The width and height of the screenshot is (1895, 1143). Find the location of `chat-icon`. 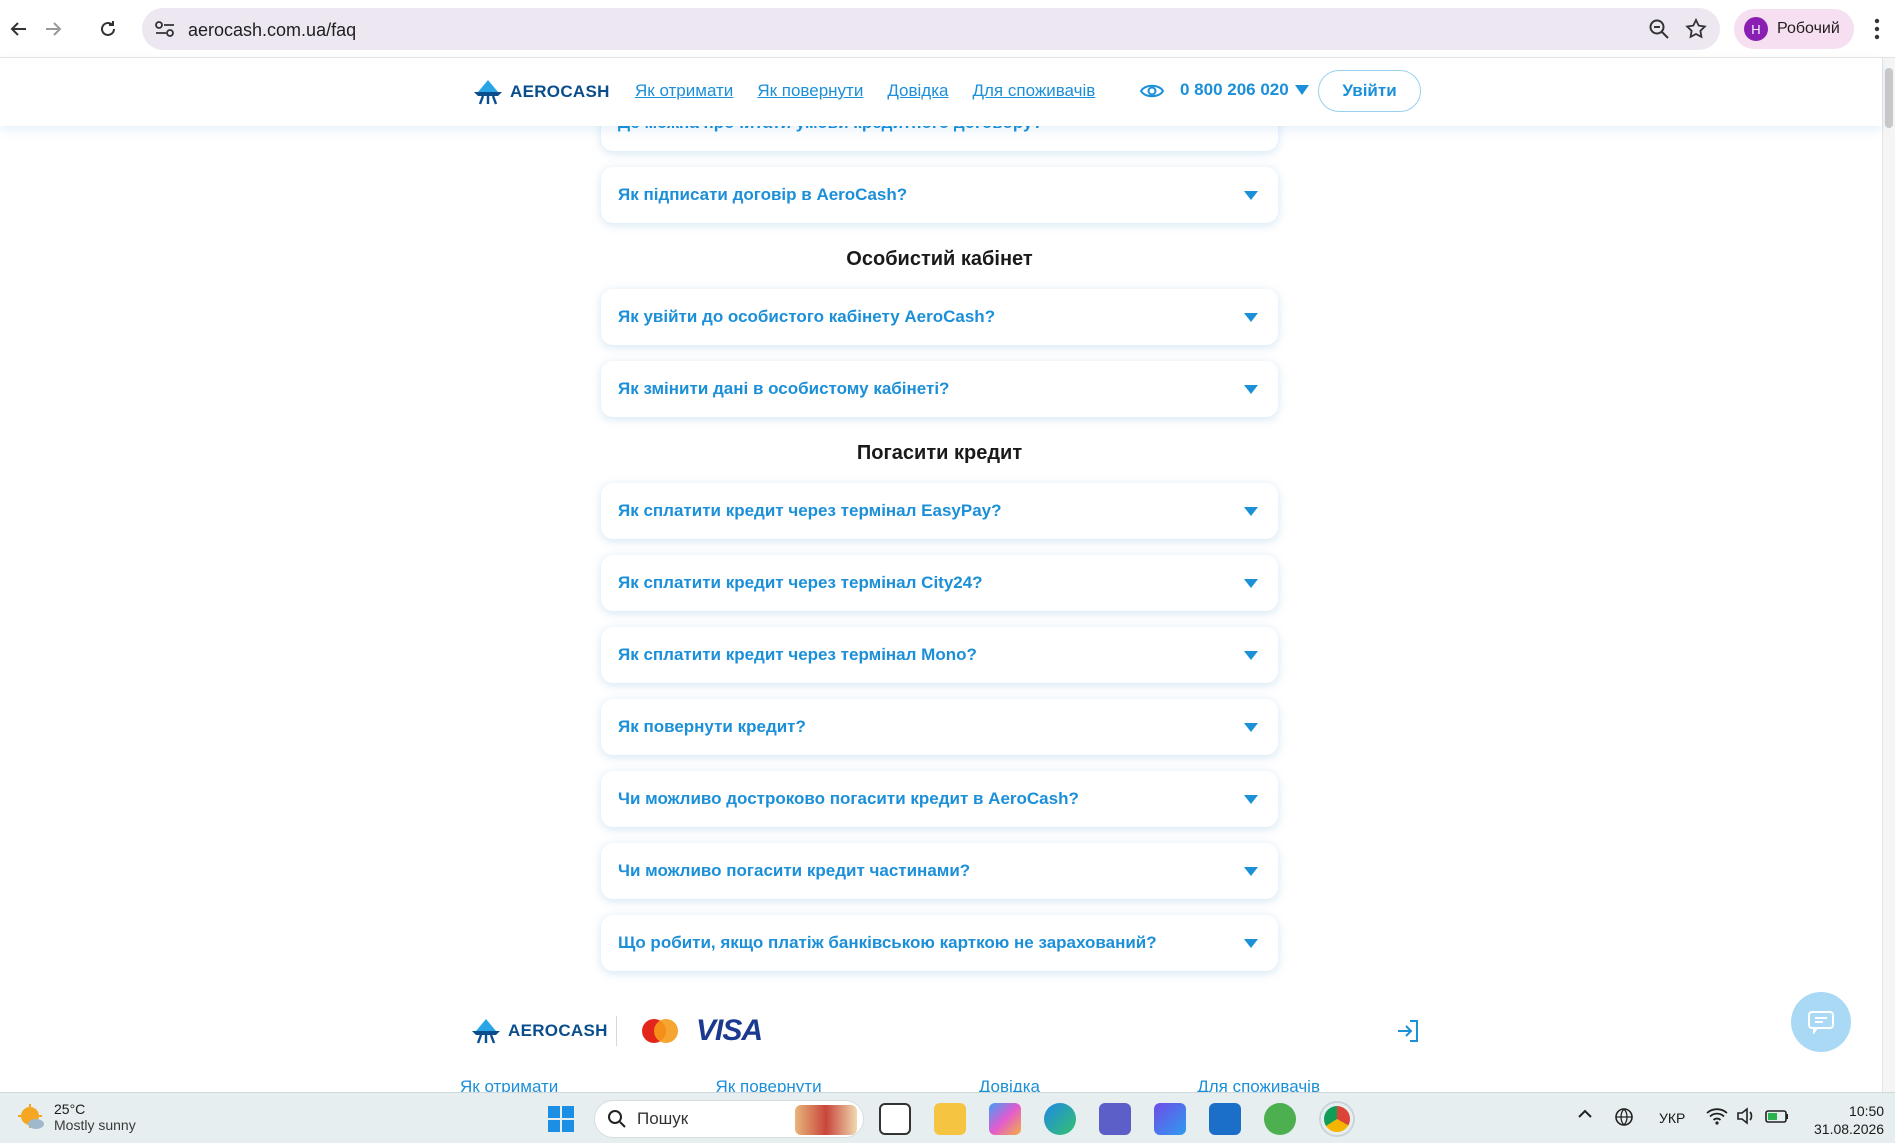

chat-icon is located at coordinates (1821, 1022).